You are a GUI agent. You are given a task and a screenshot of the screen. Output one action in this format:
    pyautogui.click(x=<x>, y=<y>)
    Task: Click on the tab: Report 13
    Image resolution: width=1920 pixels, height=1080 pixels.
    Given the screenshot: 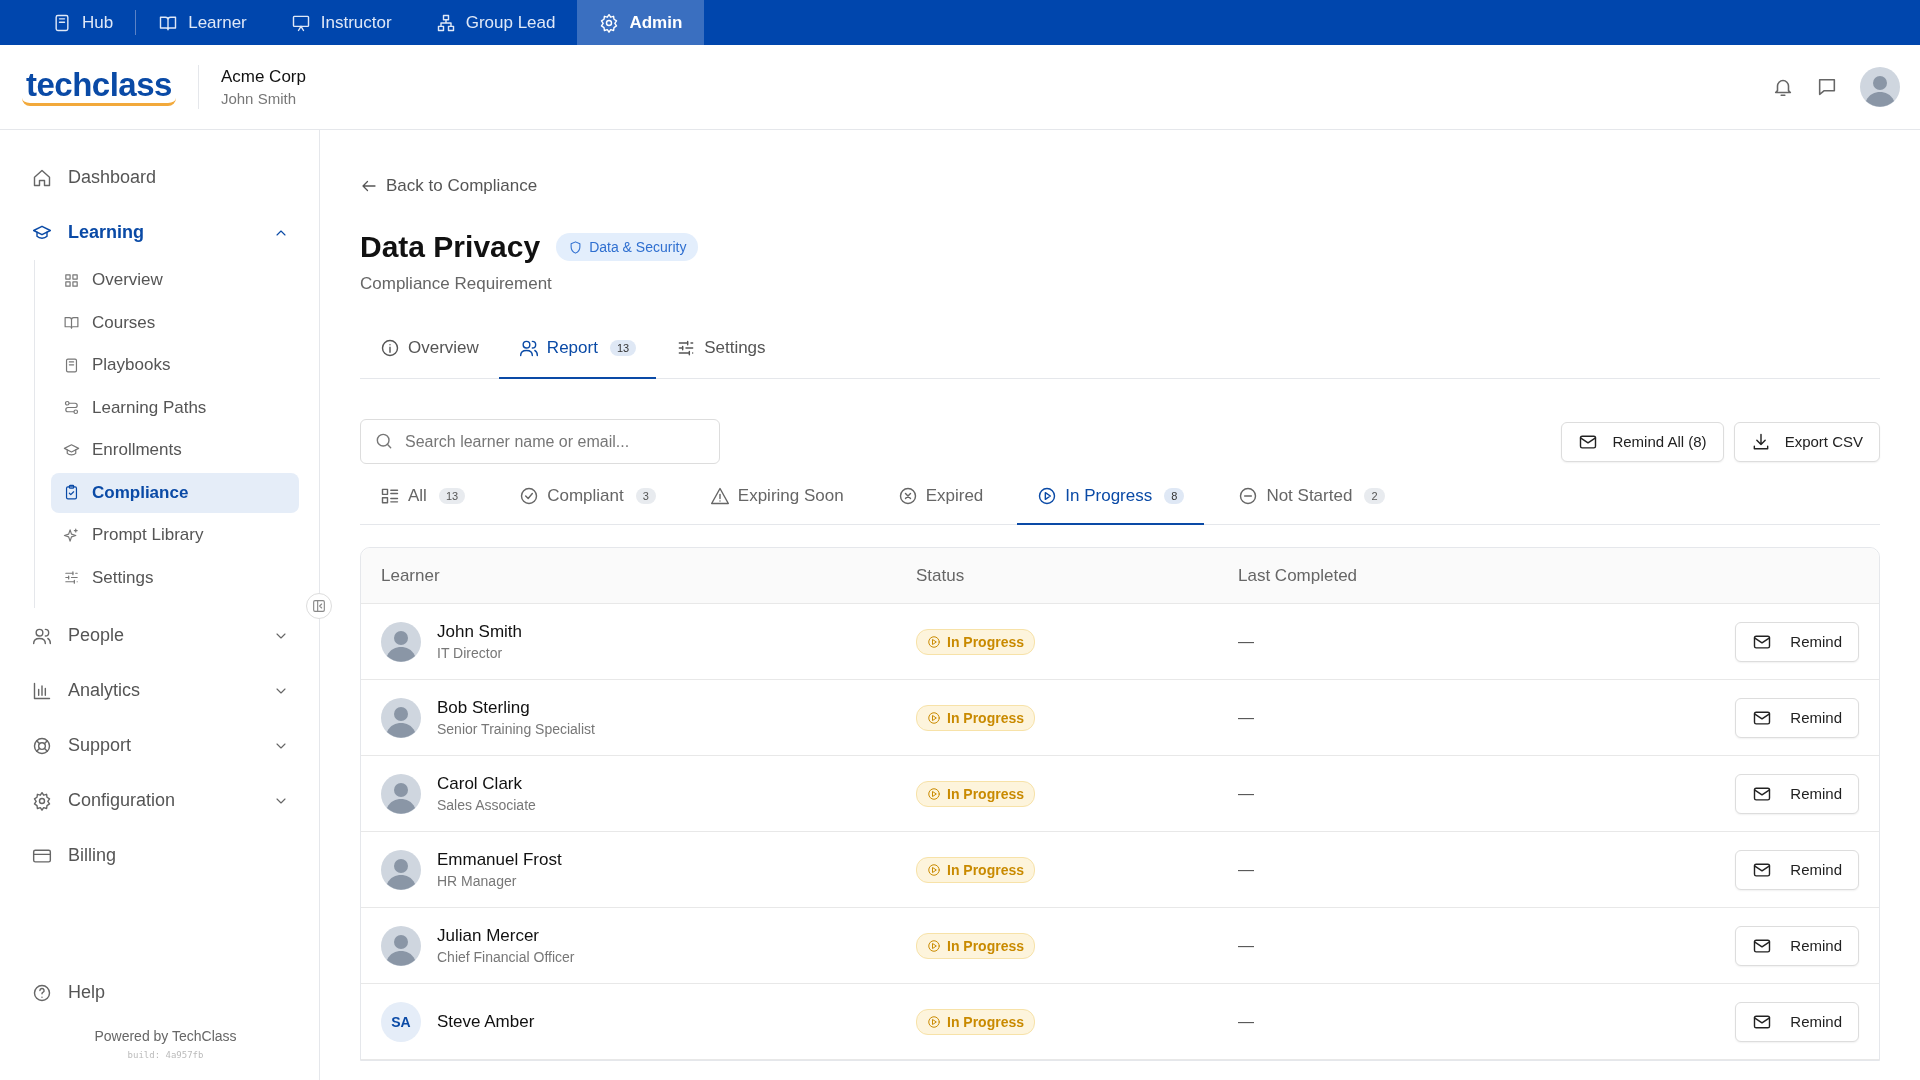 What is the action you would take?
    pyautogui.click(x=577, y=349)
    